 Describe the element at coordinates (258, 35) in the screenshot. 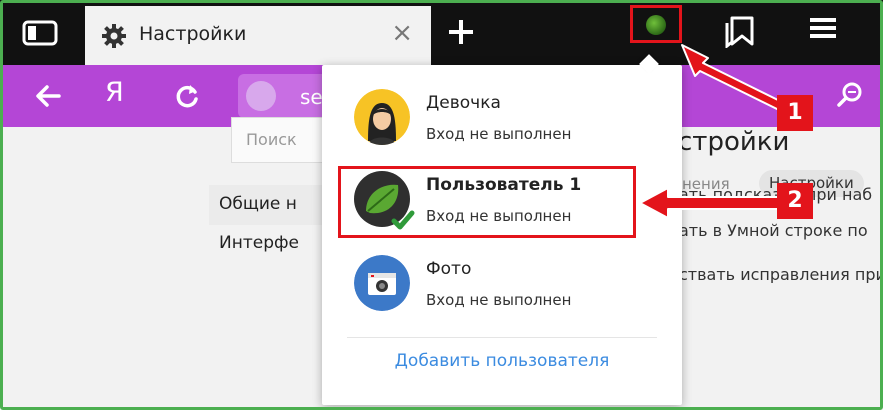

I see `tab-settings: Настройки ×` at that location.